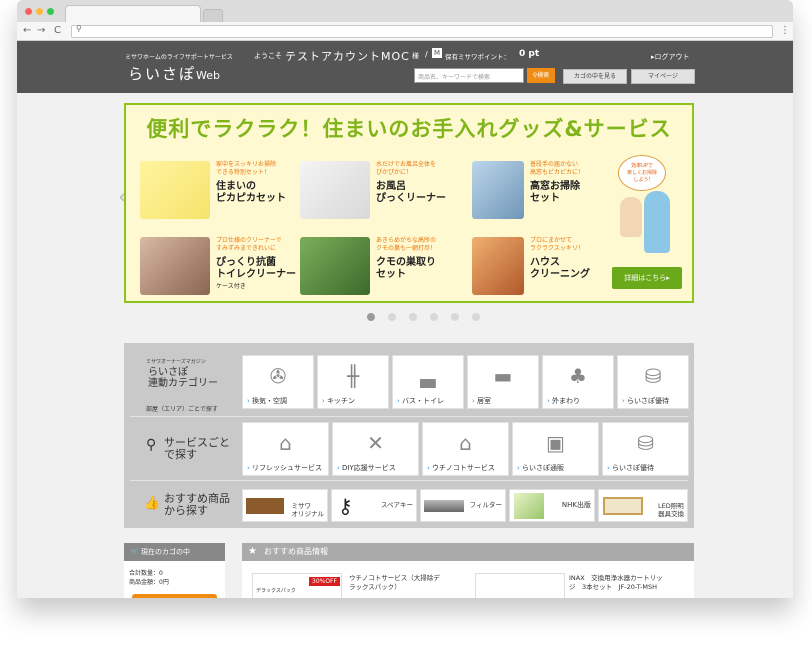  Describe the element at coordinates (353, 382) in the screenshot. I see `tile-kitchen: ╫ › キッチン` at that location.